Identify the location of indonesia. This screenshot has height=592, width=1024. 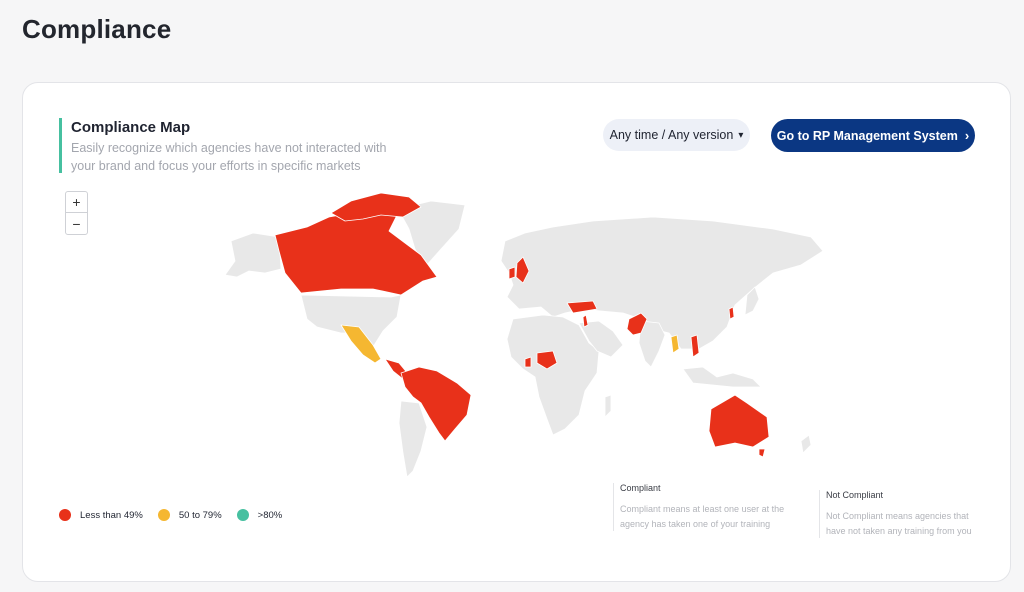
(722, 377).